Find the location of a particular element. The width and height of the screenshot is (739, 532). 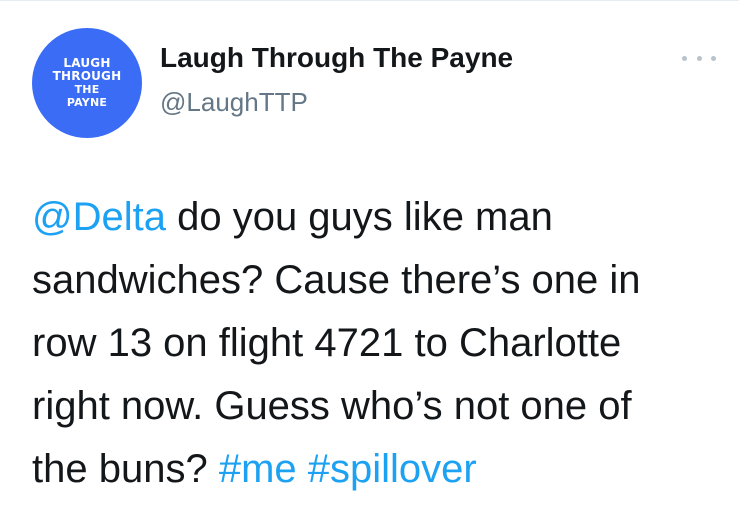

hashtag-link: #spillover is located at coordinates (392, 469).